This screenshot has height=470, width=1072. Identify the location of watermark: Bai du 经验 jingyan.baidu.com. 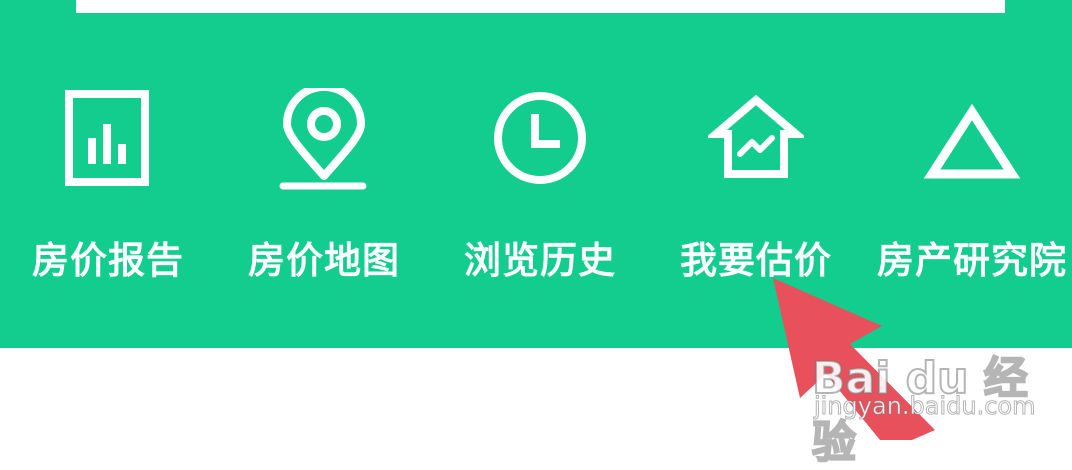
(927, 395).